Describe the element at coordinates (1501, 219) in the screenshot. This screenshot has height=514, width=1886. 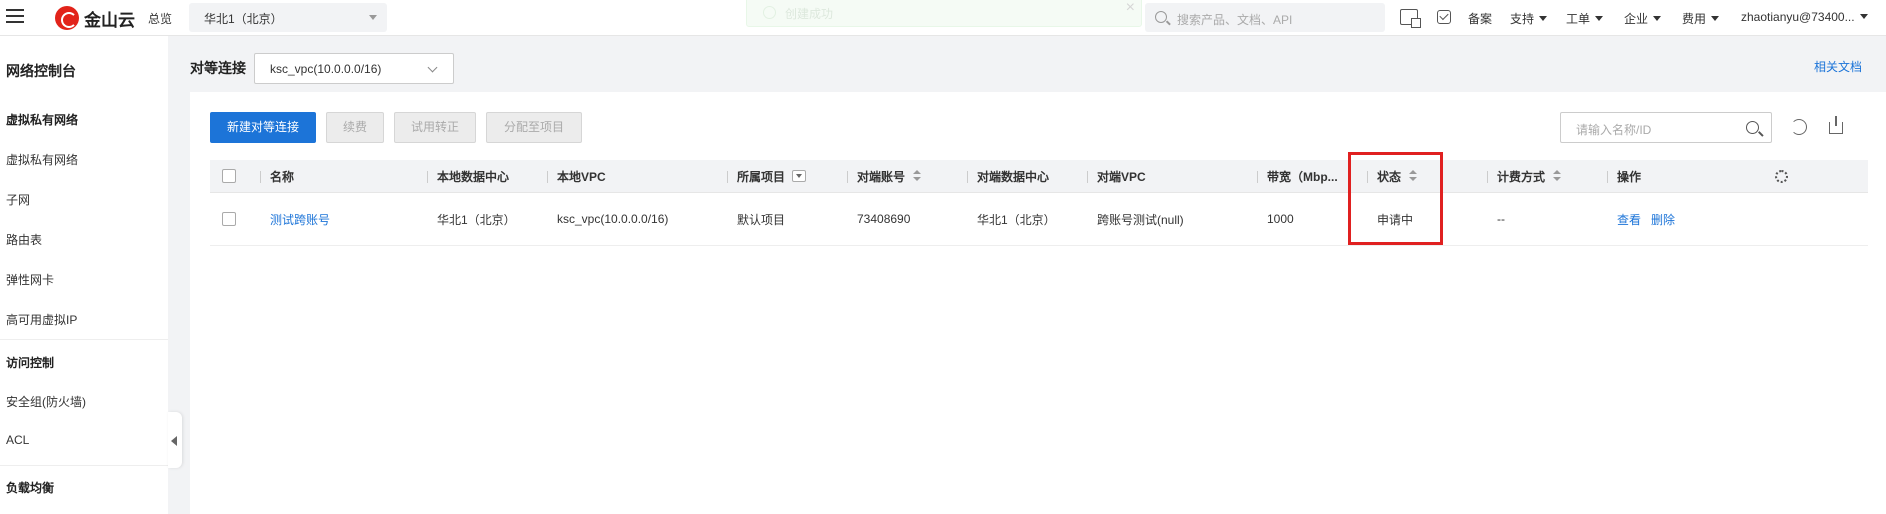
I see `cell-billing: --` at that location.